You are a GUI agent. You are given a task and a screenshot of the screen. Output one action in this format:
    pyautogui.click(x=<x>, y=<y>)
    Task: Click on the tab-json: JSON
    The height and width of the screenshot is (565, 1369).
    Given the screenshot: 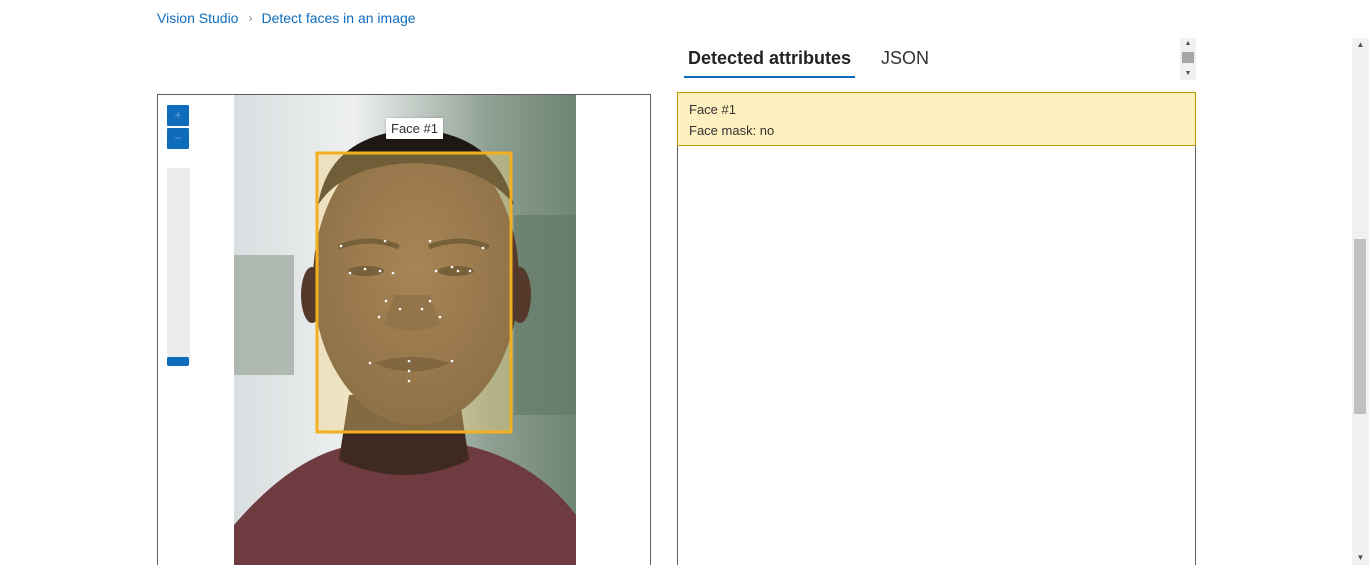 What is the action you would take?
    pyautogui.click(x=905, y=60)
    